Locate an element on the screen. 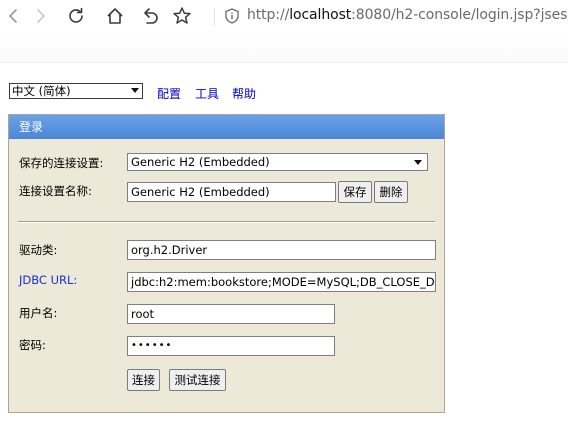 The height and width of the screenshot is (422, 568). driver-input: org.h2.Driver is located at coordinates (281, 250).